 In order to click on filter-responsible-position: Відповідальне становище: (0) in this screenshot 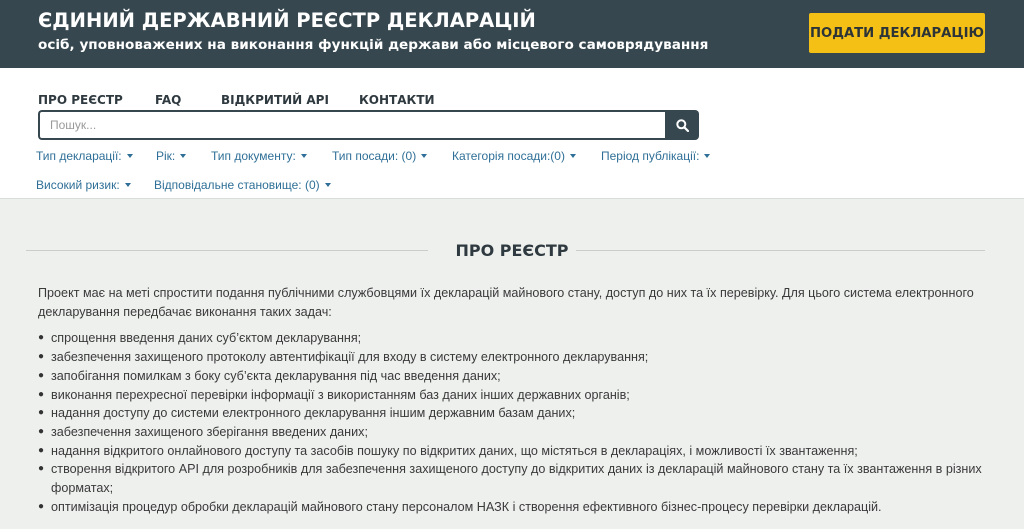, I will do `click(242, 185)`.